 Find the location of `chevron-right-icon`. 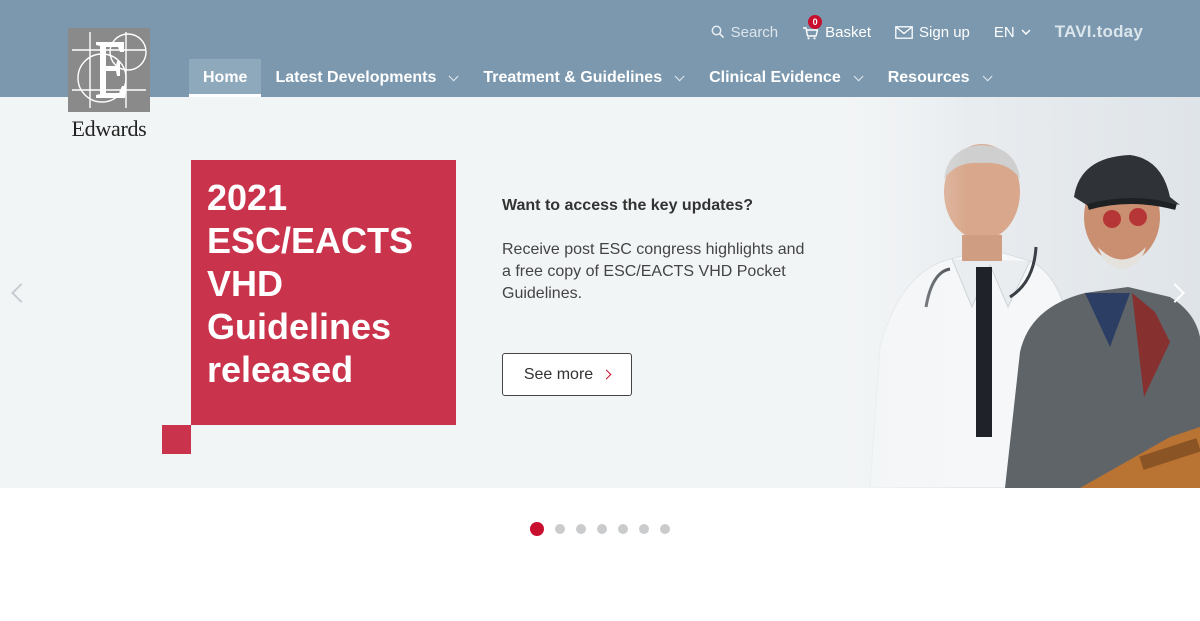

chevron-right-icon is located at coordinates (606, 374).